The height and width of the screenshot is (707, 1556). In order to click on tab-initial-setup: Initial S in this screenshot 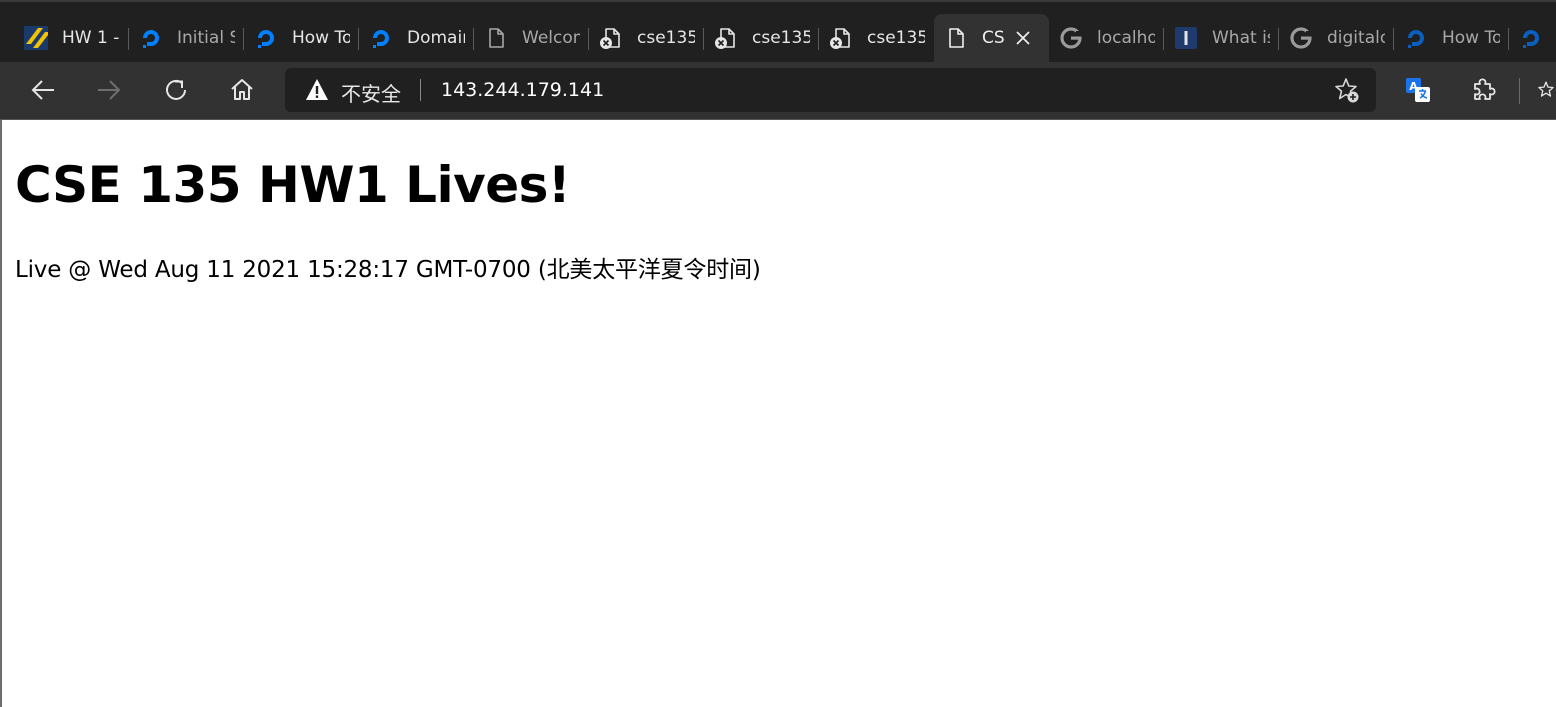, I will do `click(186, 38)`.